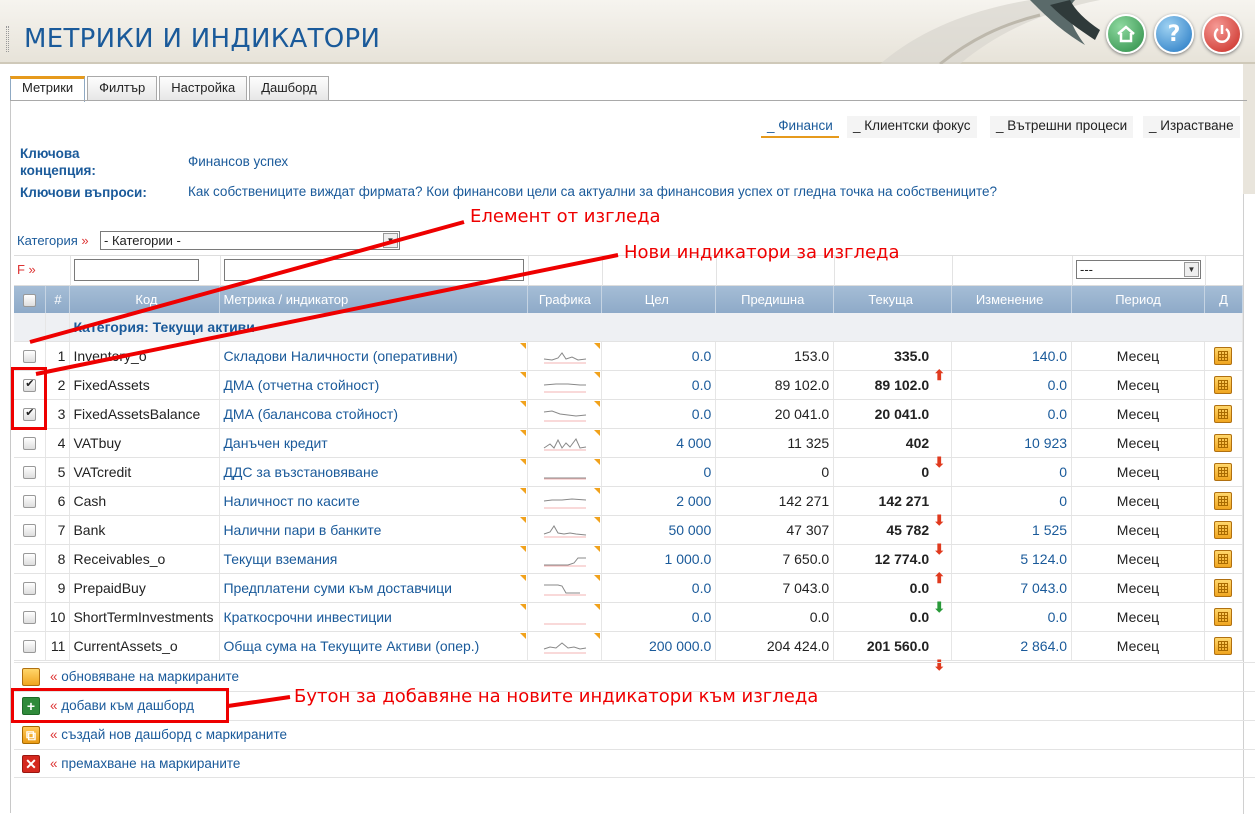 Image resolution: width=1255 pixels, height=837 pixels. I want to click on tab-metrics: Метрики, so click(48, 89).